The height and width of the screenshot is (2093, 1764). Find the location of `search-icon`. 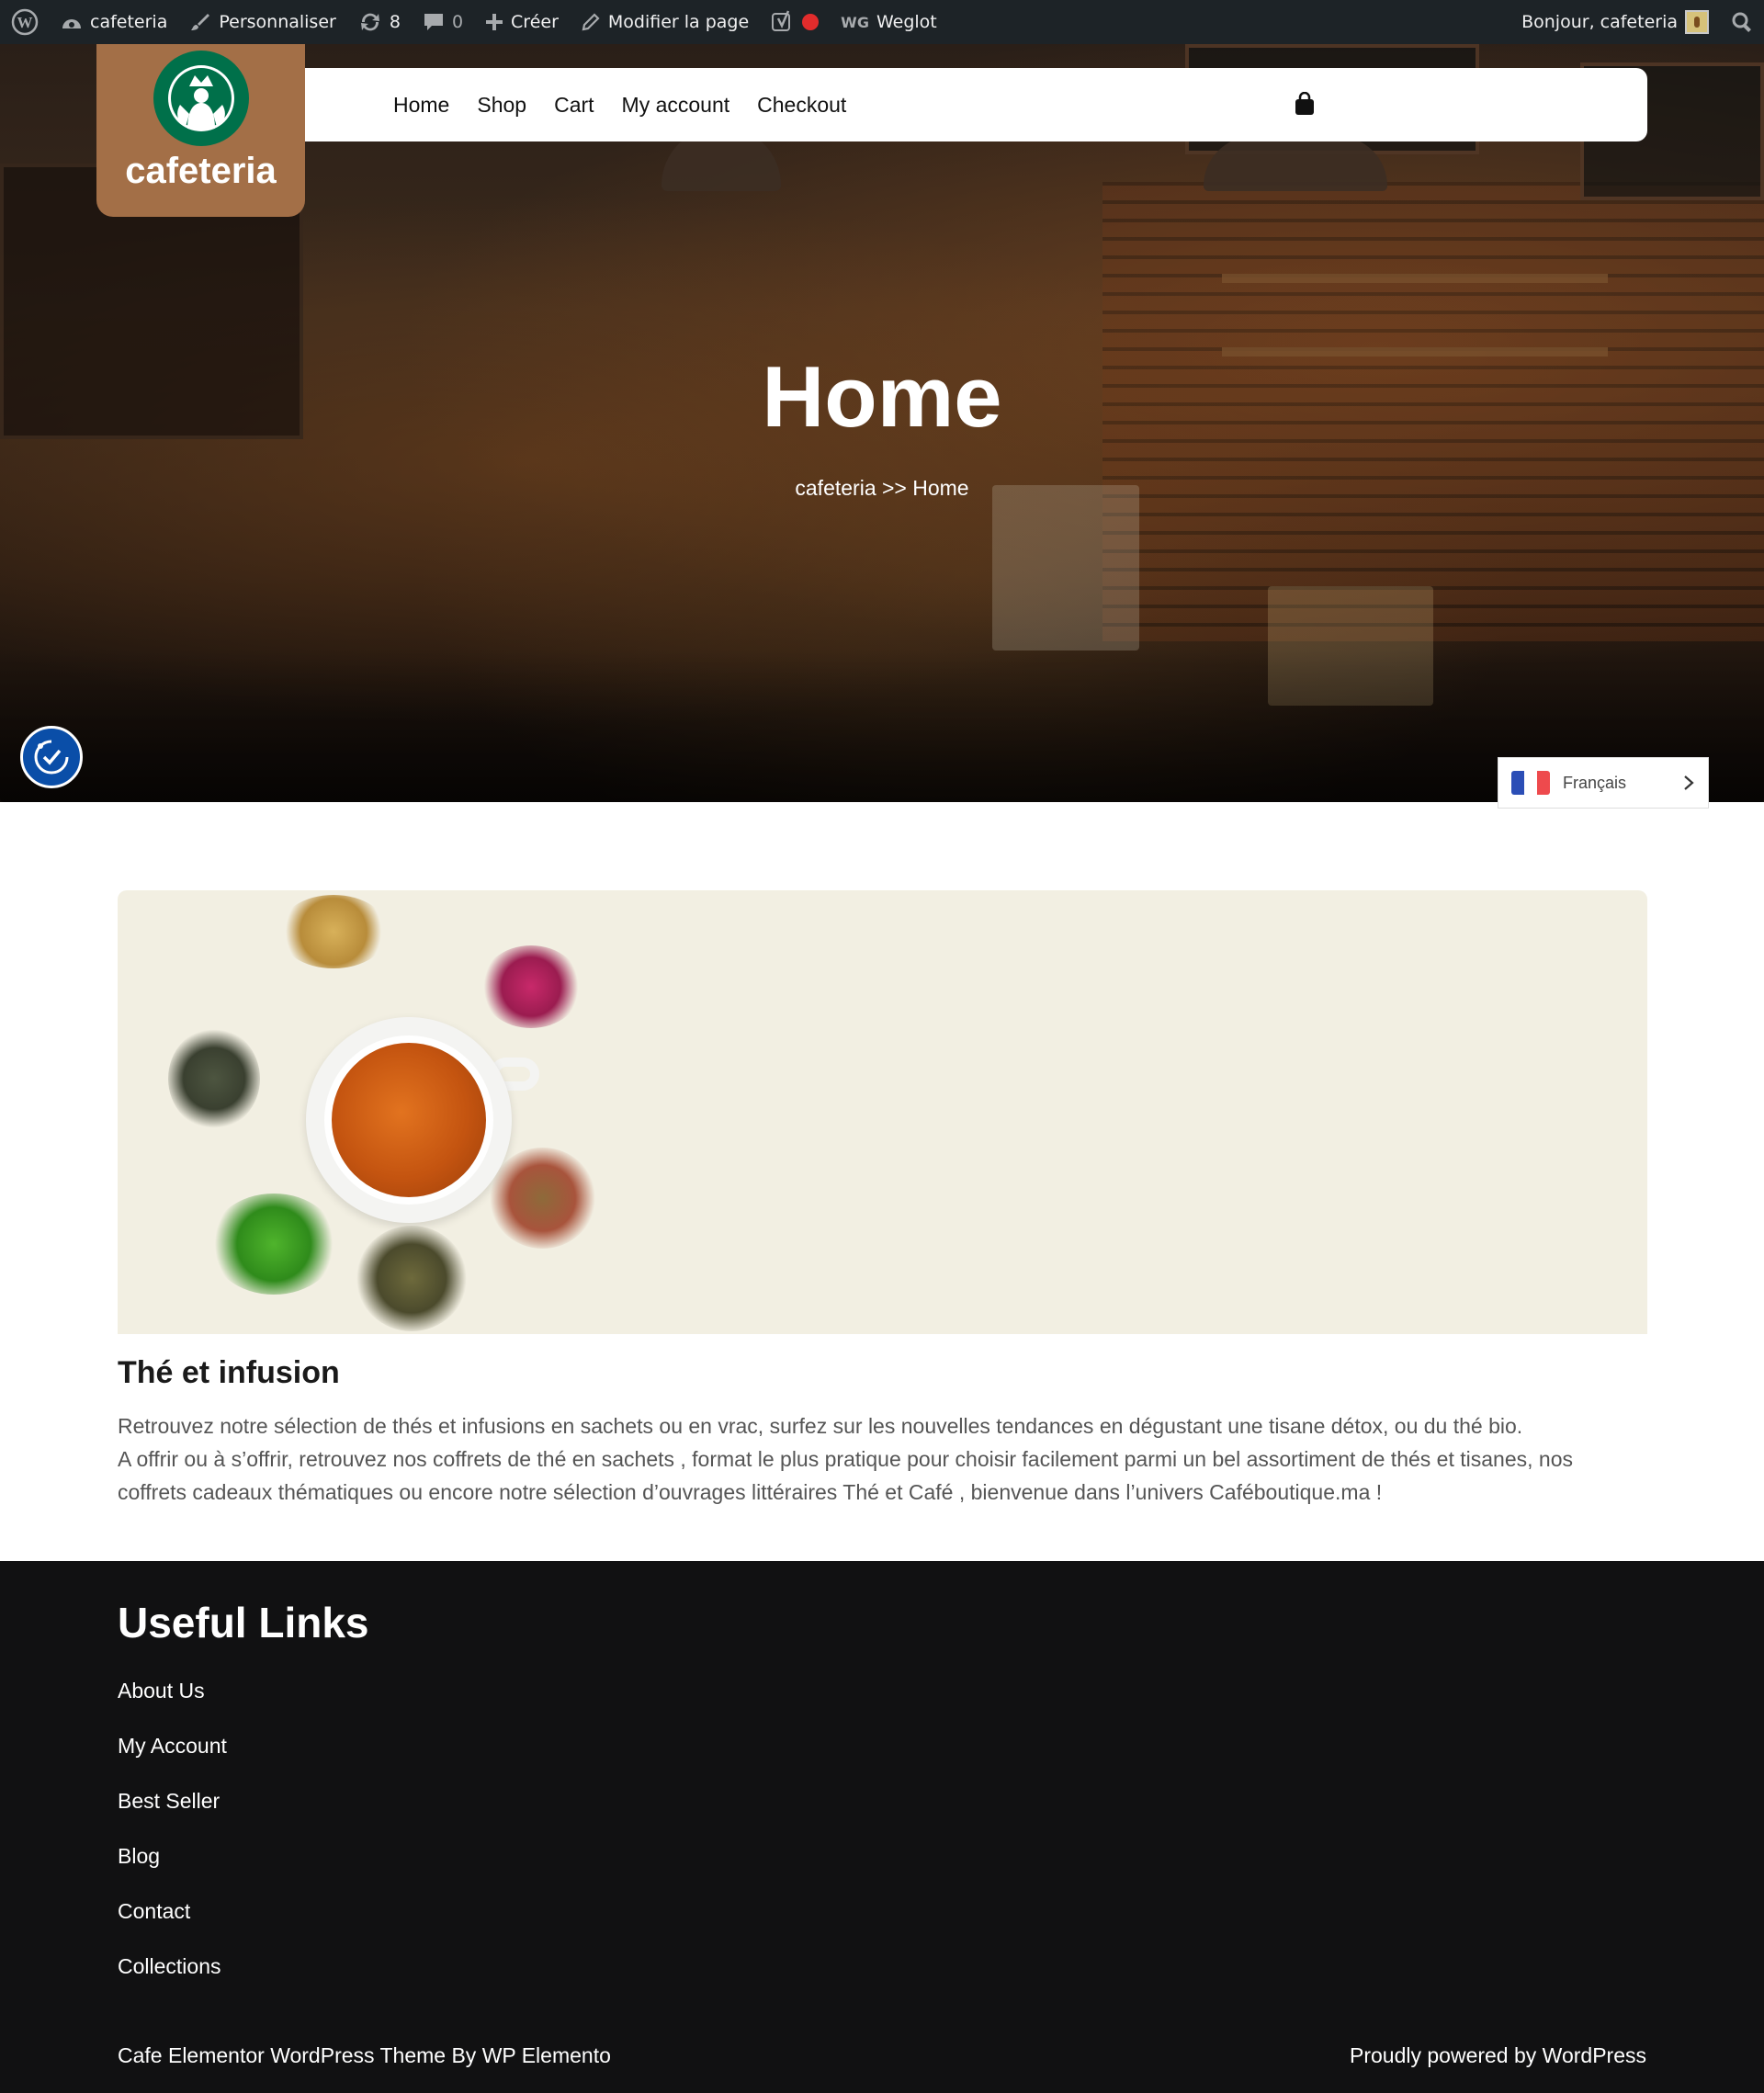

search-icon is located at coordinates (1741, 22).